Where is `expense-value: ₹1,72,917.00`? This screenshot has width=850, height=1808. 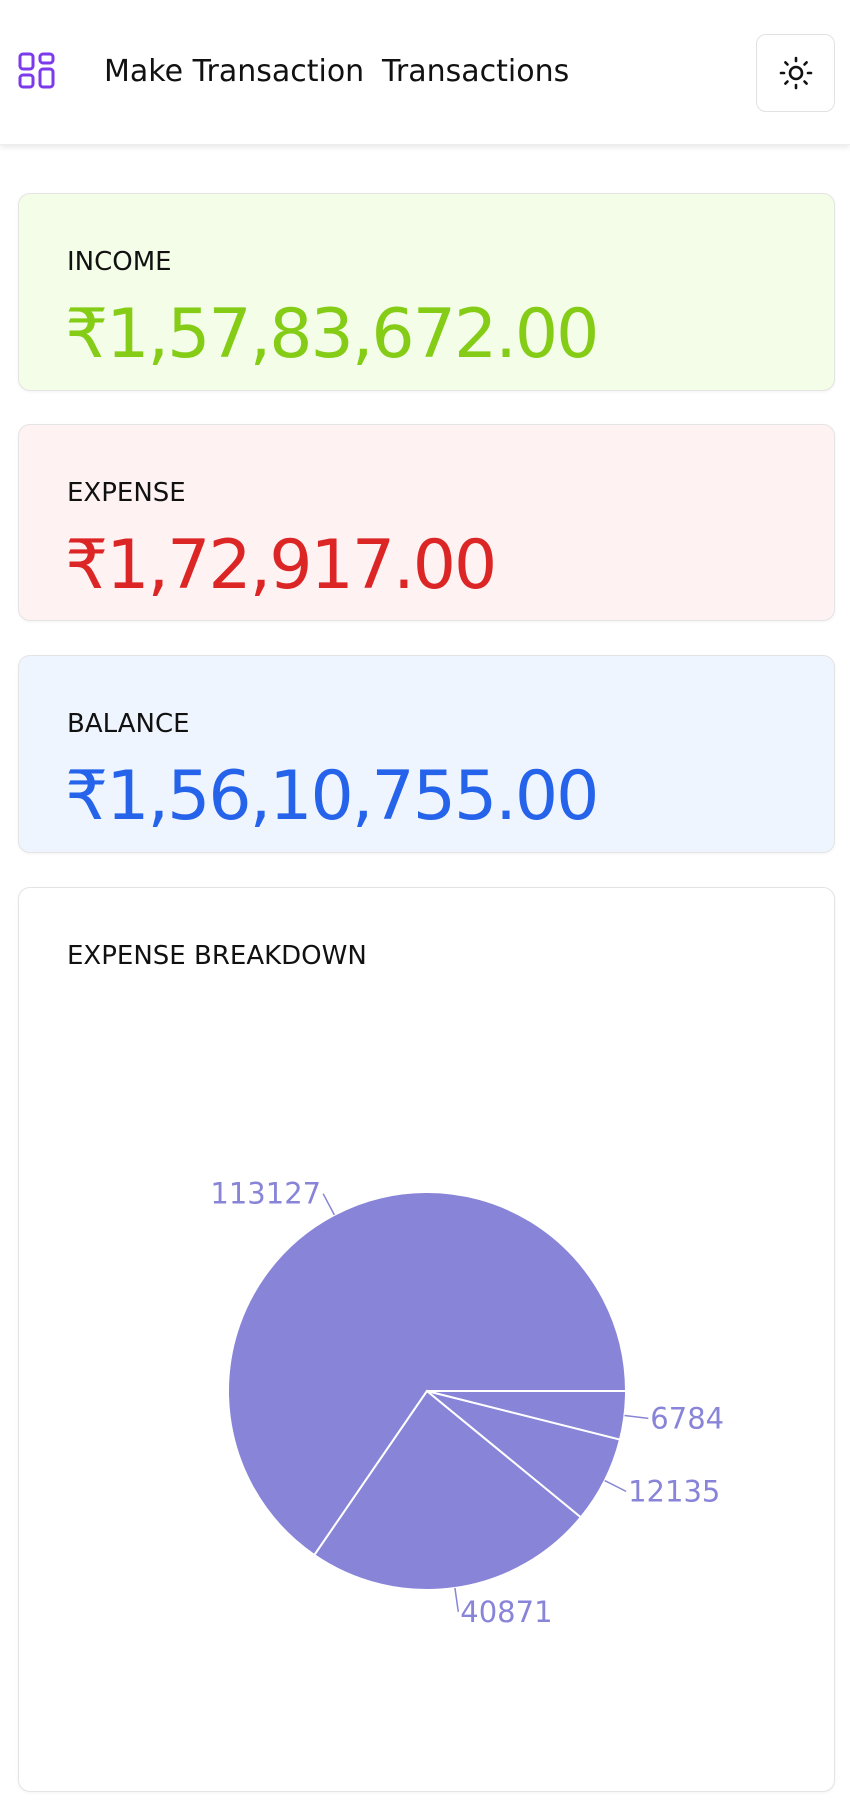 expense-value: ₹1,72,917.00 is located at coordinates (281, 565).